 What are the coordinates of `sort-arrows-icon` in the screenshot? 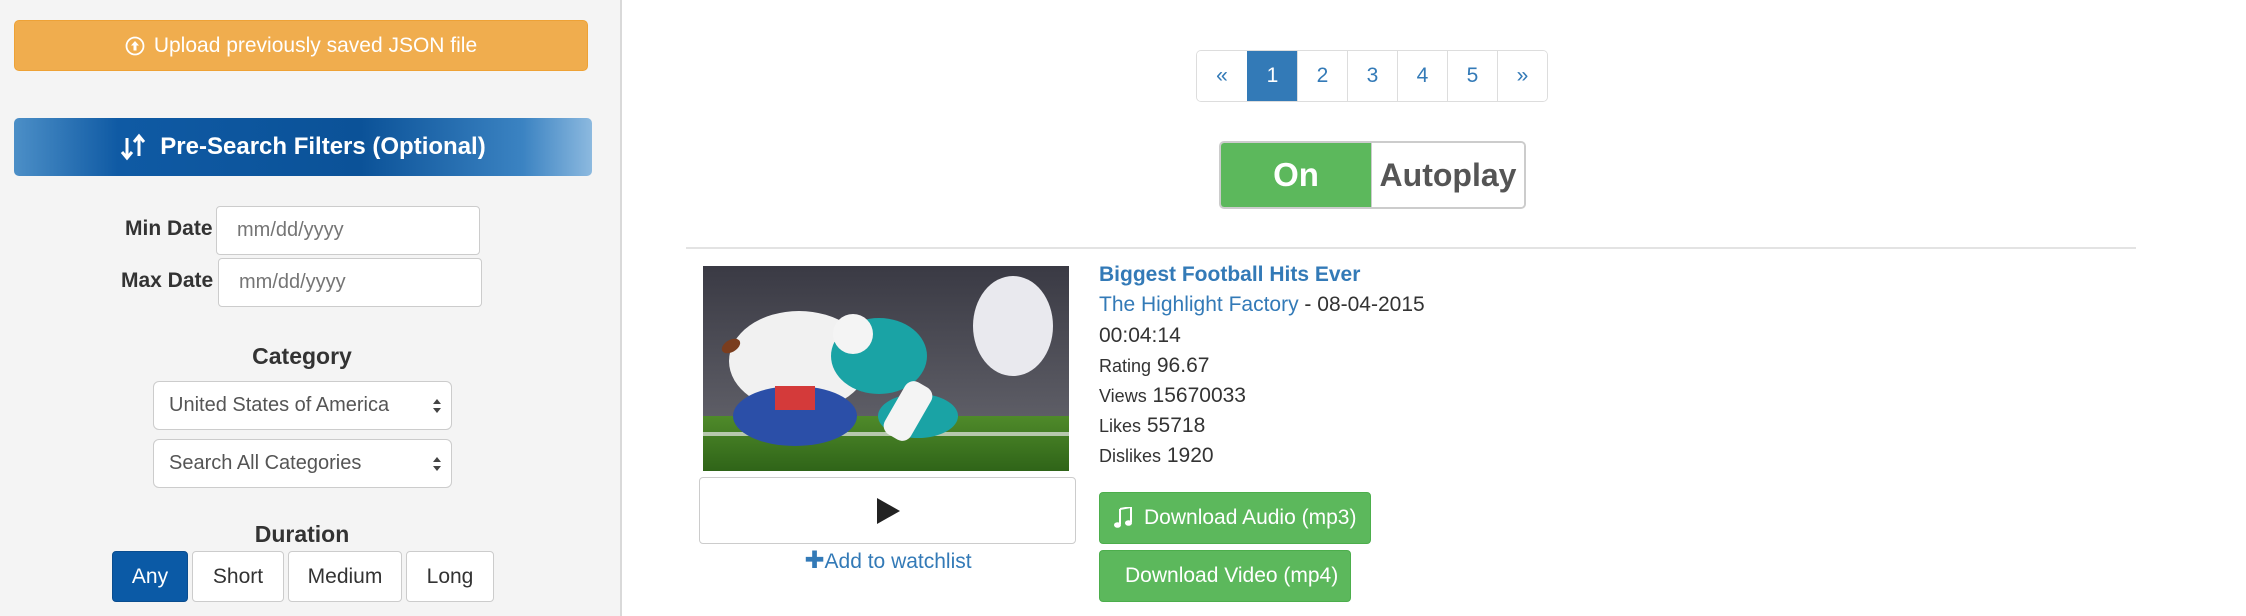 It's located at (133, 147).